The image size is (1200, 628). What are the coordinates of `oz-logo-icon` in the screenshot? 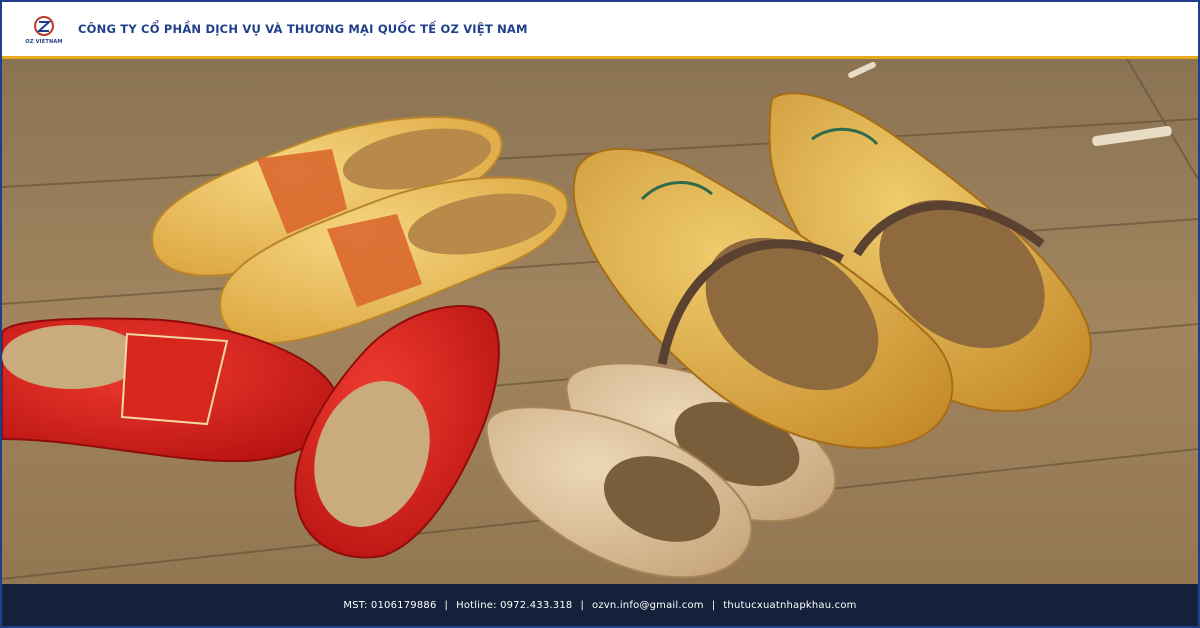 It's located at (44, 25).